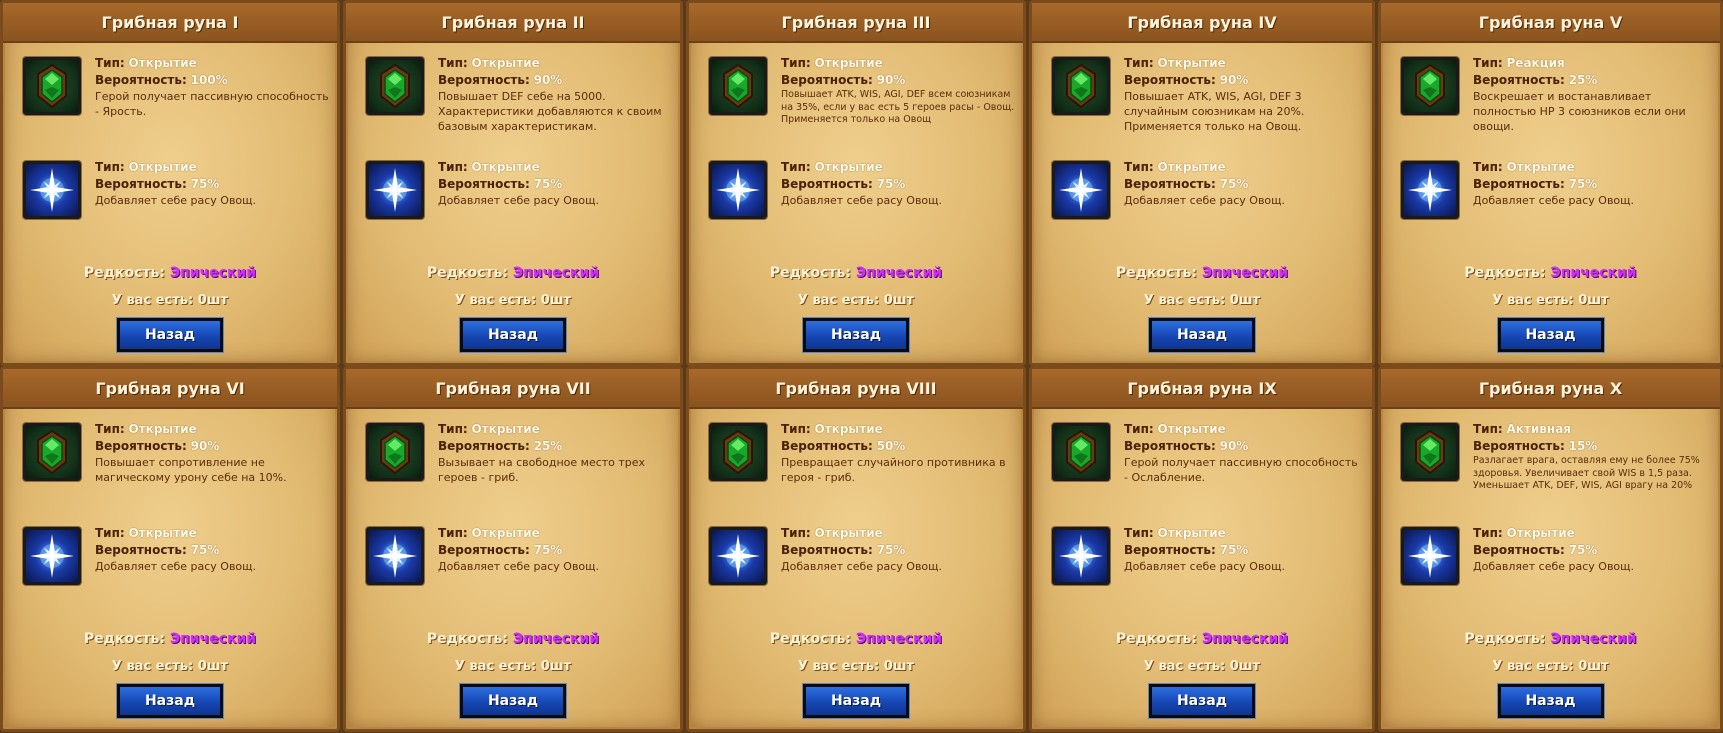 This screenshot has width=1723, height=733. Describe the element at coordinates (1202, 23) in the screenshot. I see `panel-title-bar: Грибная руна IV` at that location.